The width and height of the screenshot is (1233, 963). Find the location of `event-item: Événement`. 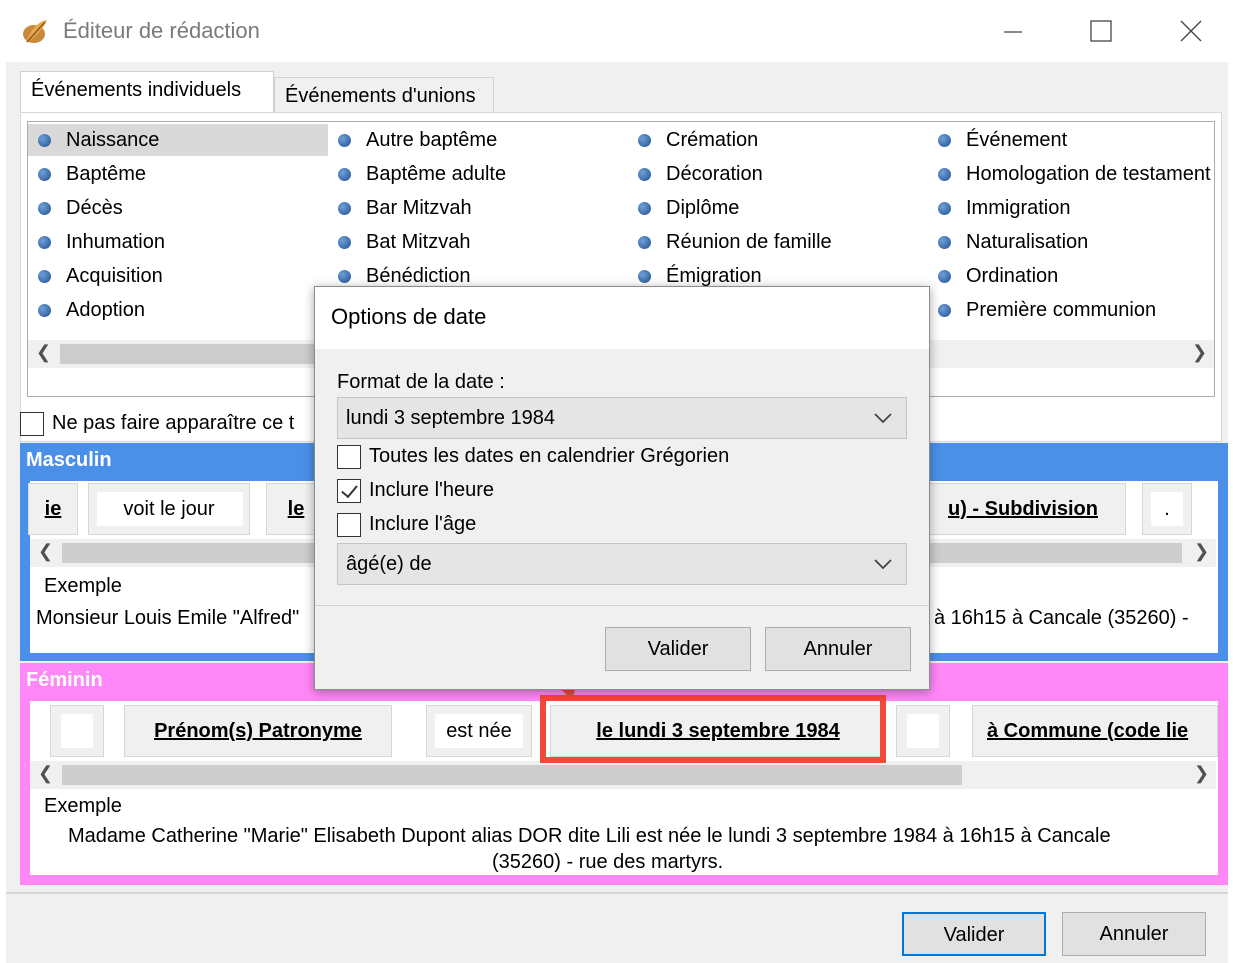

event-item: Événement is located at coordinates (1071, 140).